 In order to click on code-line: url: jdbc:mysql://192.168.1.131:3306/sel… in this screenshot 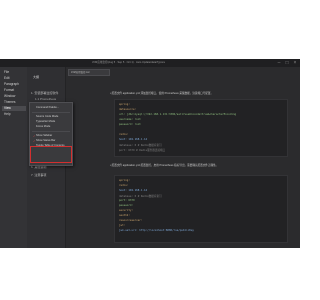, I will do `click(178, 114)`.